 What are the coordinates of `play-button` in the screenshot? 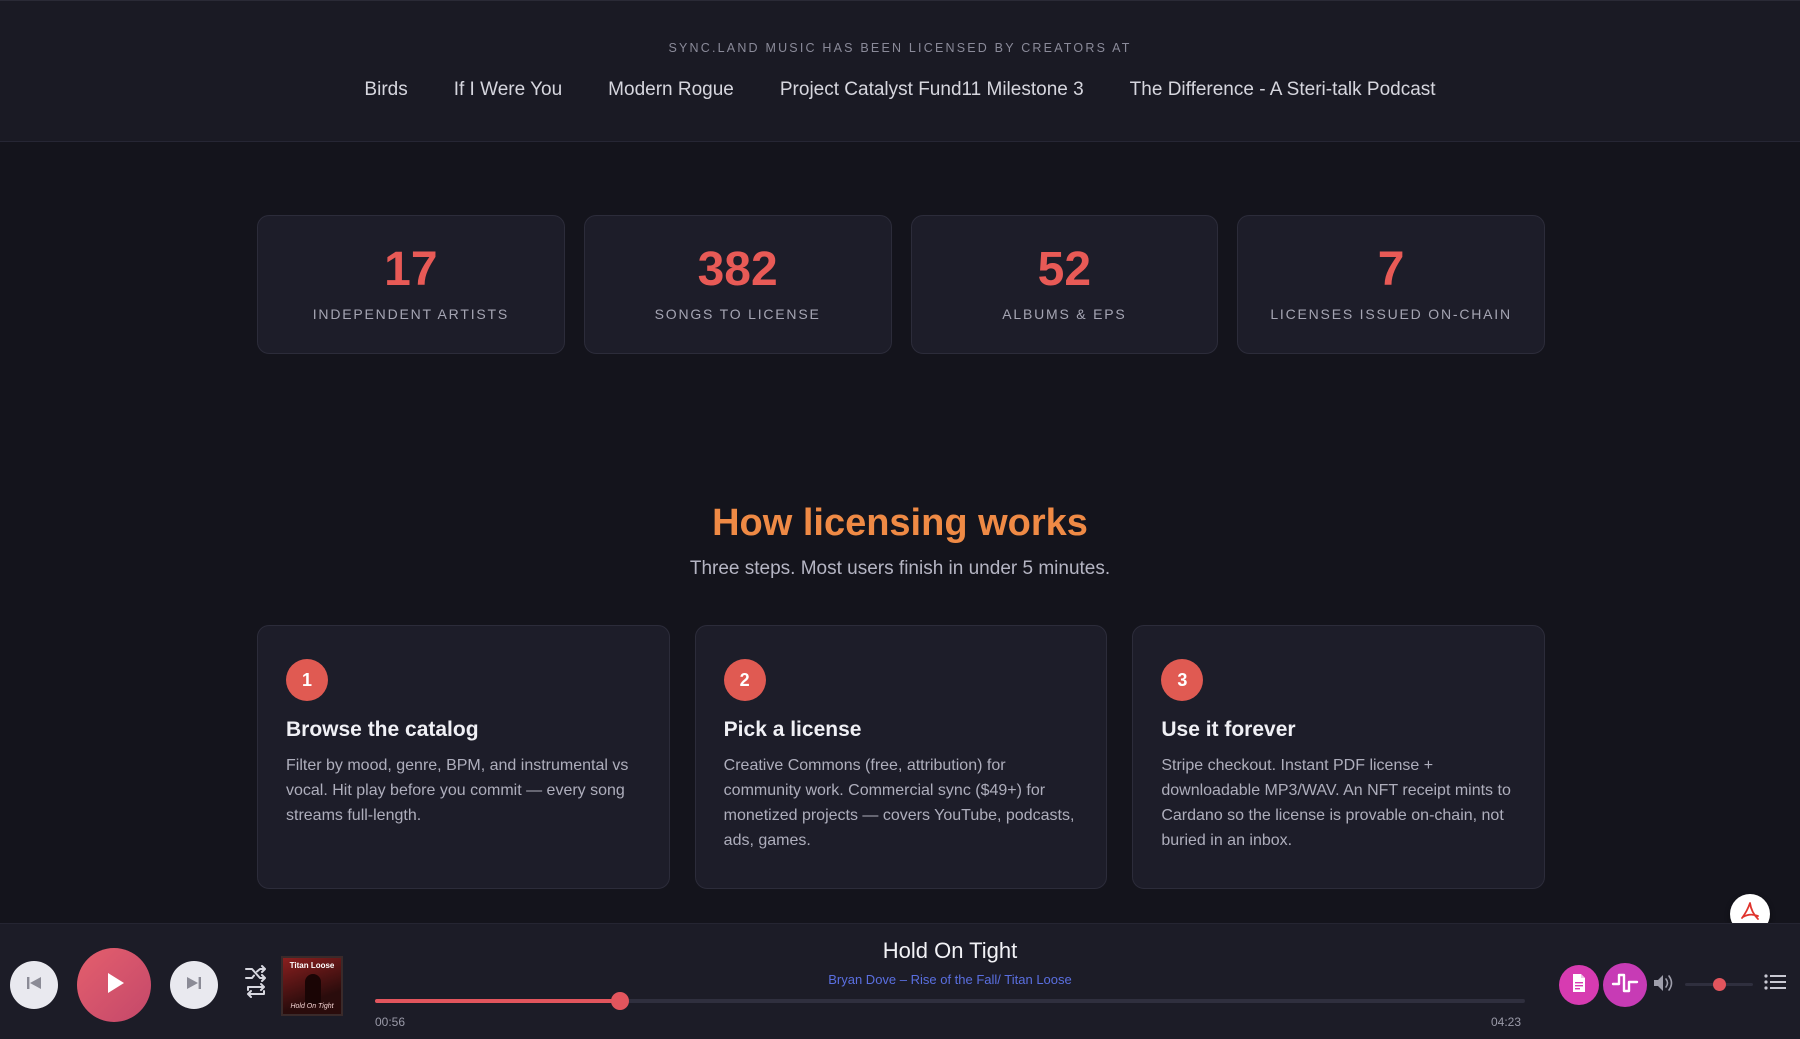 It's located at (114, 985).